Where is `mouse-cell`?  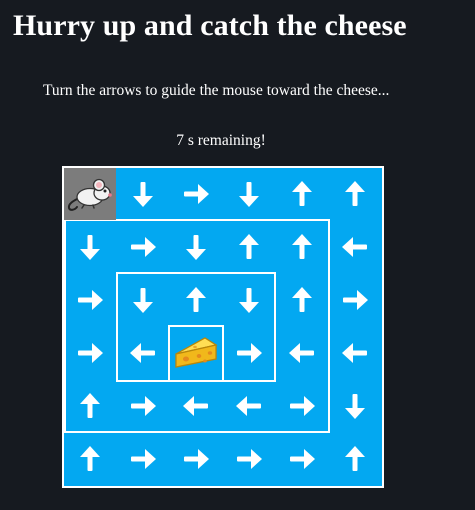
mouse-cell is located at coordinates (90, 194).